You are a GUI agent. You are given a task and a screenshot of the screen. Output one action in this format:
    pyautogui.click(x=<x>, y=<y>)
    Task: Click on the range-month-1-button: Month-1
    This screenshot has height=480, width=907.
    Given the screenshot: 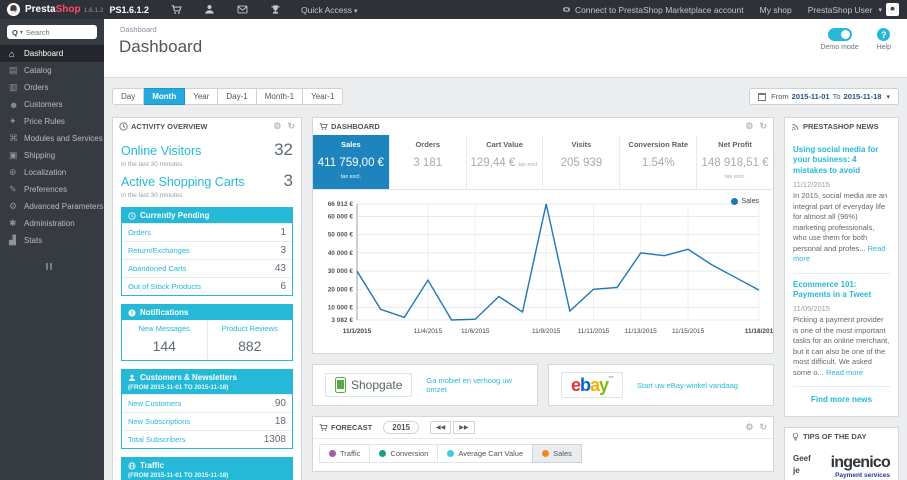 What is the action you would take?
    pyautogui.click(x=280, y=96)
    